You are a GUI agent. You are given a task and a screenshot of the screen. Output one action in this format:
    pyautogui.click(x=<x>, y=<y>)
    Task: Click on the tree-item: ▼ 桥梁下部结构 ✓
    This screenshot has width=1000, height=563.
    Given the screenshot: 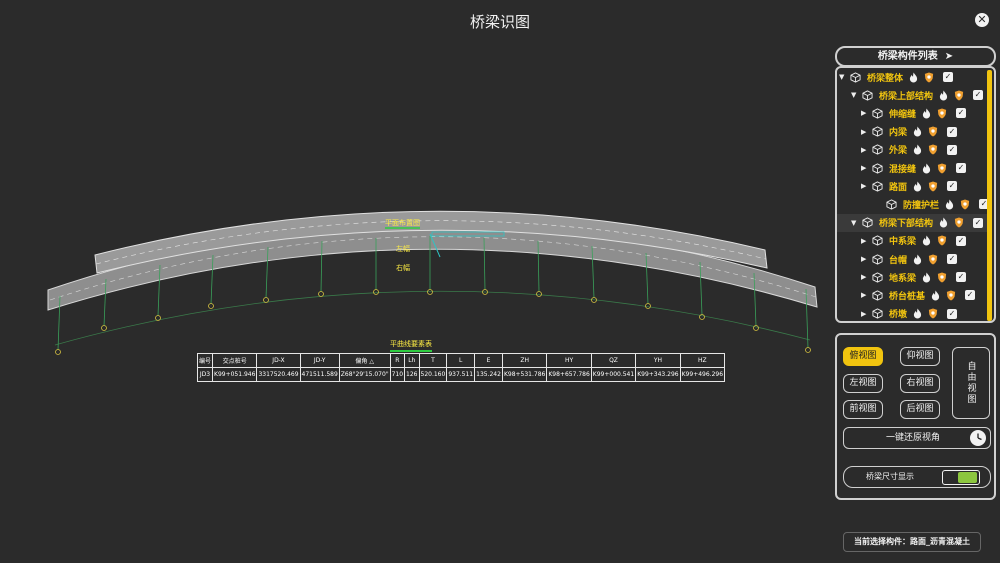 What is the action you would take?
    pyautogui.click(x=912, y=222)
    